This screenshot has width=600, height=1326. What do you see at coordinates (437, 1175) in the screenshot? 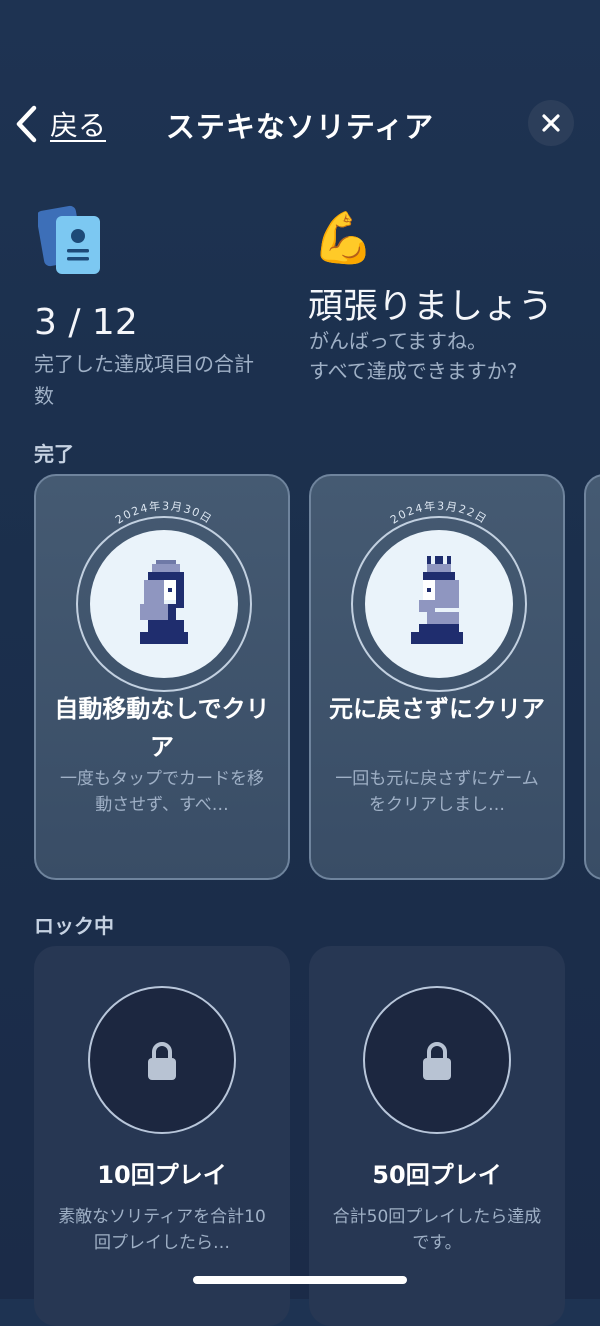
I see `achievement-title: 50回プレイ` at bounding box center [437, 1175].